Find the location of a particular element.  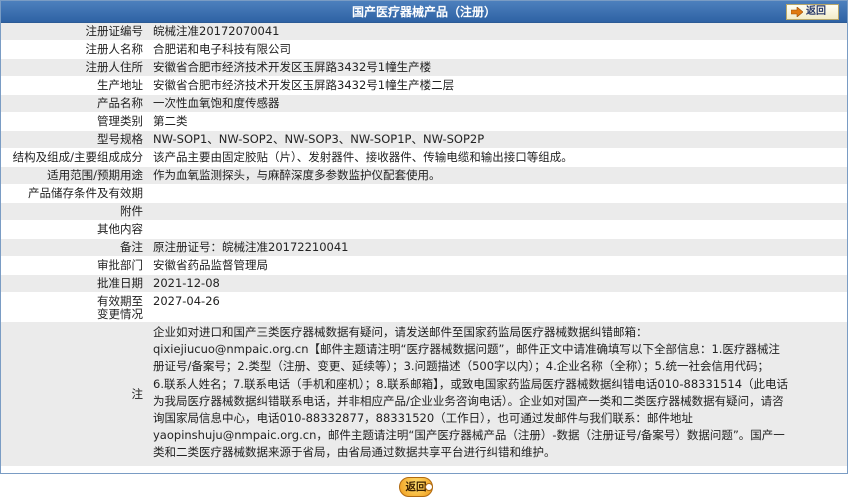

field-value: 合肥诺和电子科技有限公司 is located at coordinates (222, 49).